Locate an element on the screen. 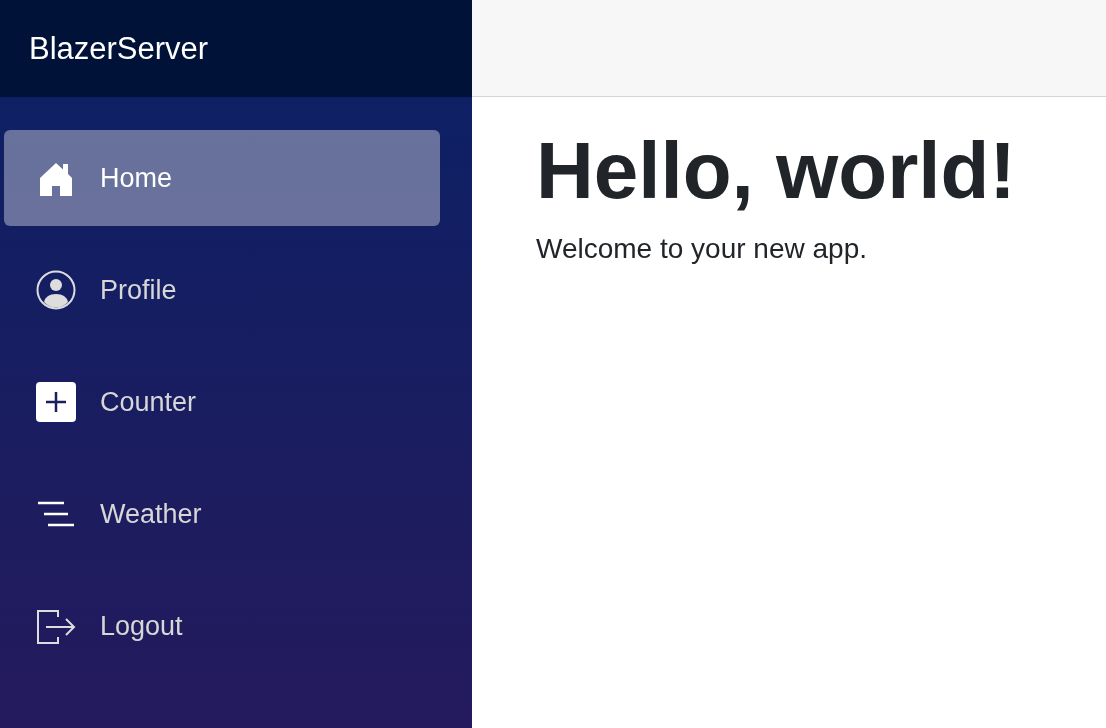 The height and width of the screenshot is (728, 1106). plus-icon is located at coordinates (56, 402).